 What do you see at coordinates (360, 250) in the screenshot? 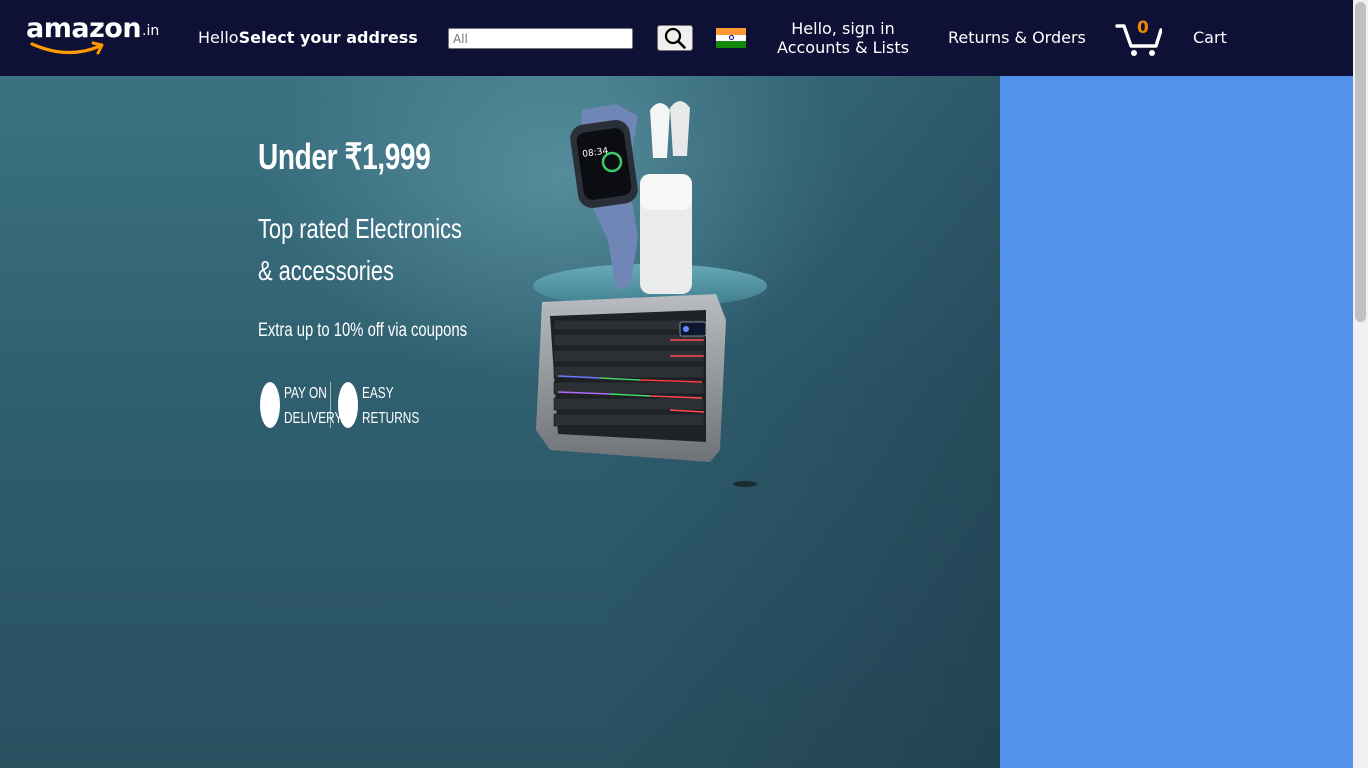
I see `promo-subline: Top rated Electronics & accessories` at bounding box center [360, 250].